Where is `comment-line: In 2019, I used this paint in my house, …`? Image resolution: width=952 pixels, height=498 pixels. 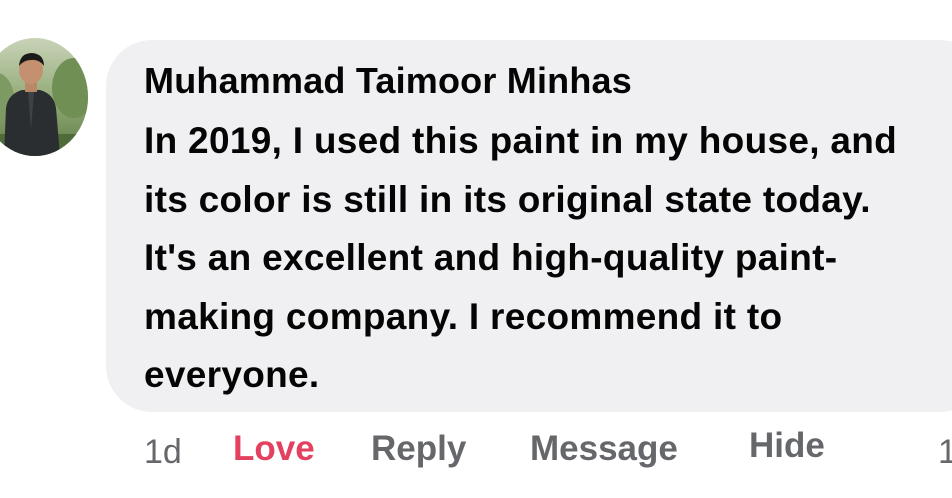
comment-line: In 2019, I used this paint in my house, … is located at coordinates (521, 140).